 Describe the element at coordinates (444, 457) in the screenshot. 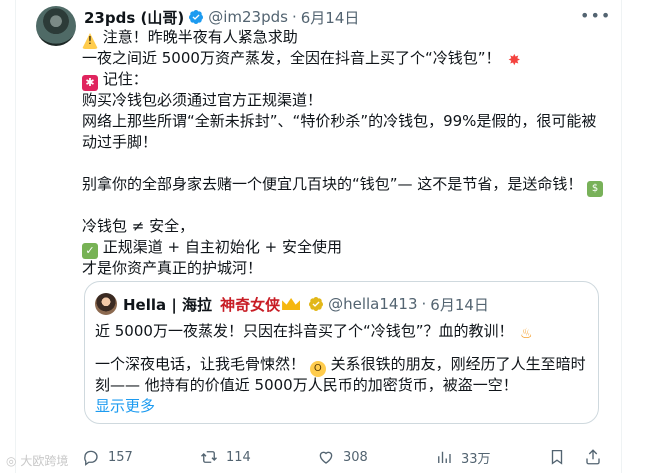

I see `views-chart-icon` at that location.